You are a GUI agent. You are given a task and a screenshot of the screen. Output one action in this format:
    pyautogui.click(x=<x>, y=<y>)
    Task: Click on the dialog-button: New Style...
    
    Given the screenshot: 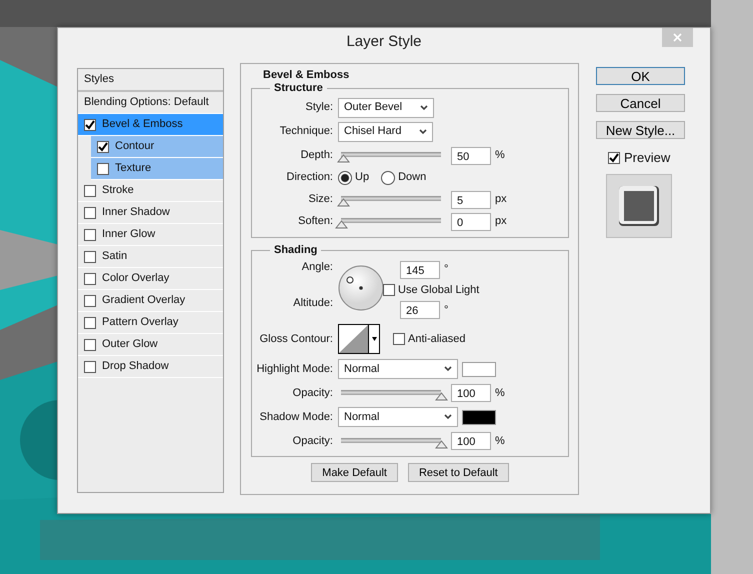 What is the action you would take?
    pyautogui.click(x=640, y=130)
    